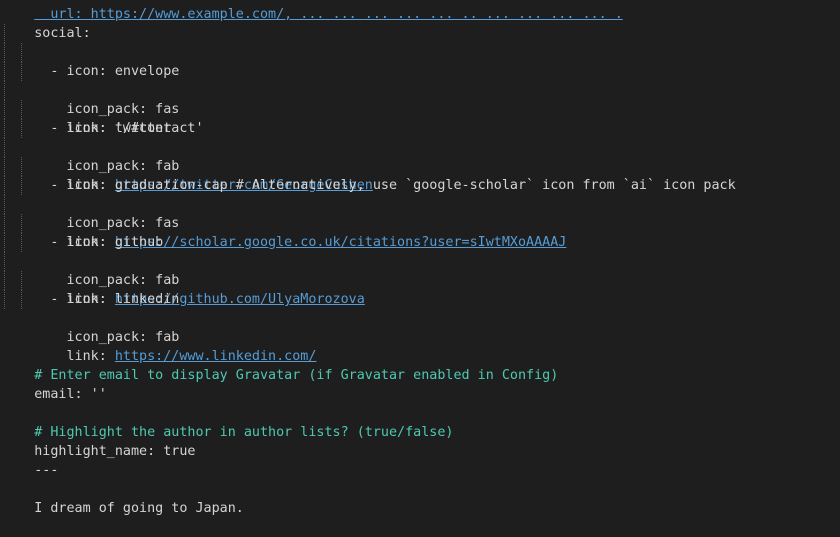 The image size is (840, 537). I want to click on code-line-icon: - icon: envelope, so click(420, 51).